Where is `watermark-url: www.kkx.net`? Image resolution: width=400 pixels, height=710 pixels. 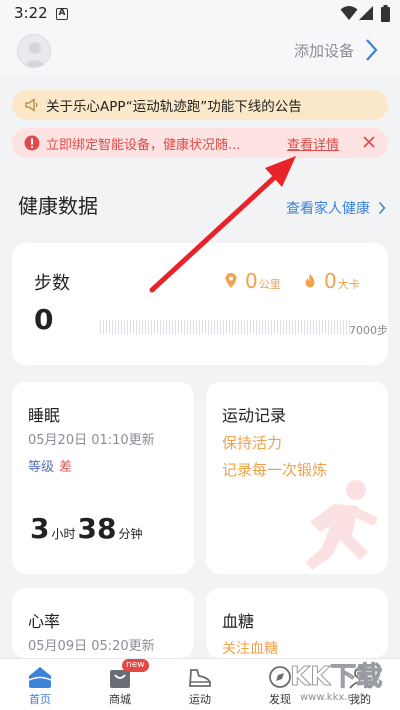 watermark-url: www.kkx.net is located at coordinates (332, 697).